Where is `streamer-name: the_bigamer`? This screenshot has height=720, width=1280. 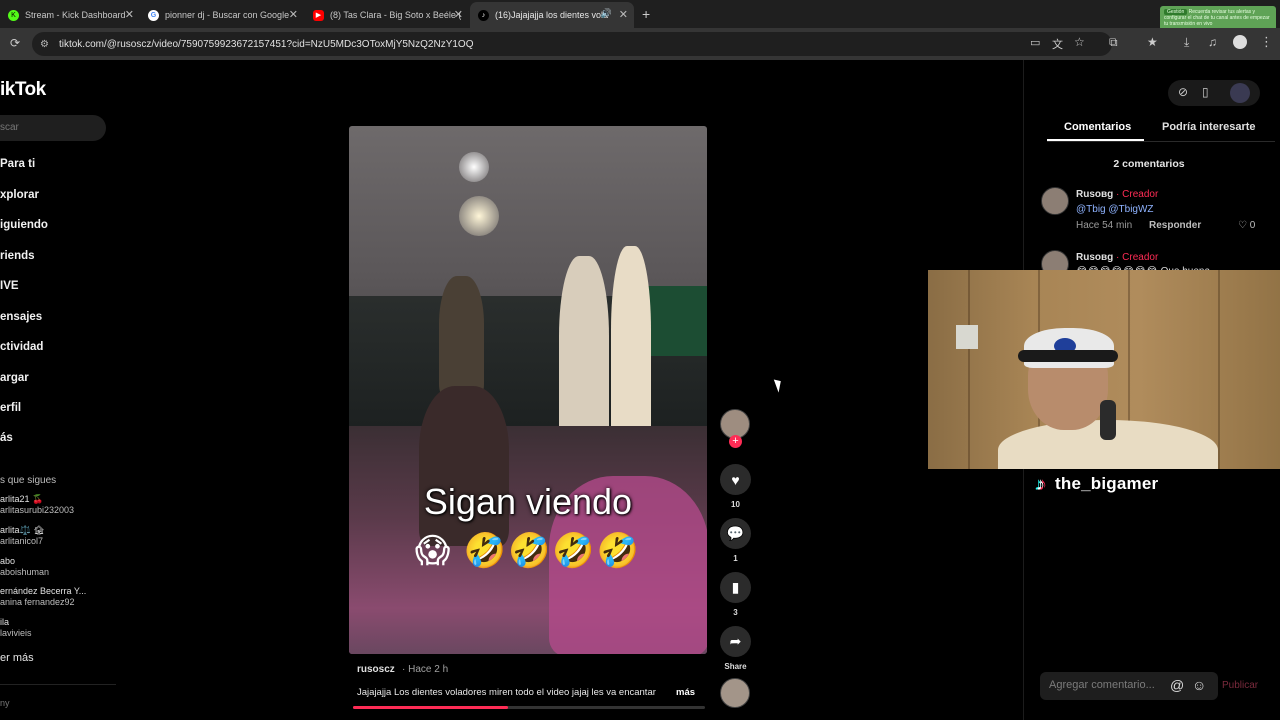 streamer-name: the_bigamer is located at coordinates (1107, 483).